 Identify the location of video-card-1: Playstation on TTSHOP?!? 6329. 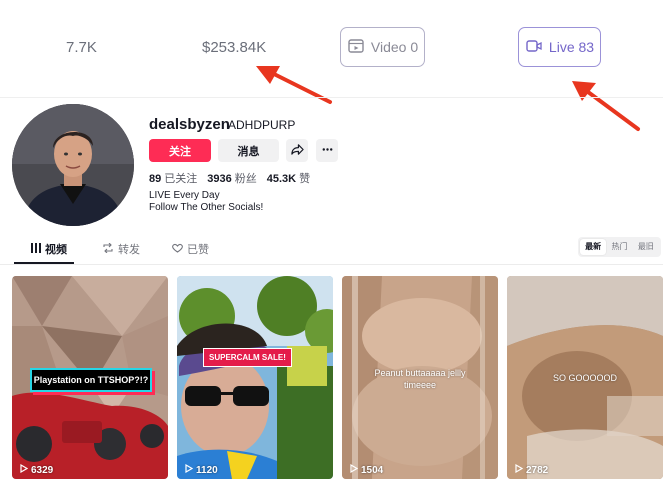
(90, 377).